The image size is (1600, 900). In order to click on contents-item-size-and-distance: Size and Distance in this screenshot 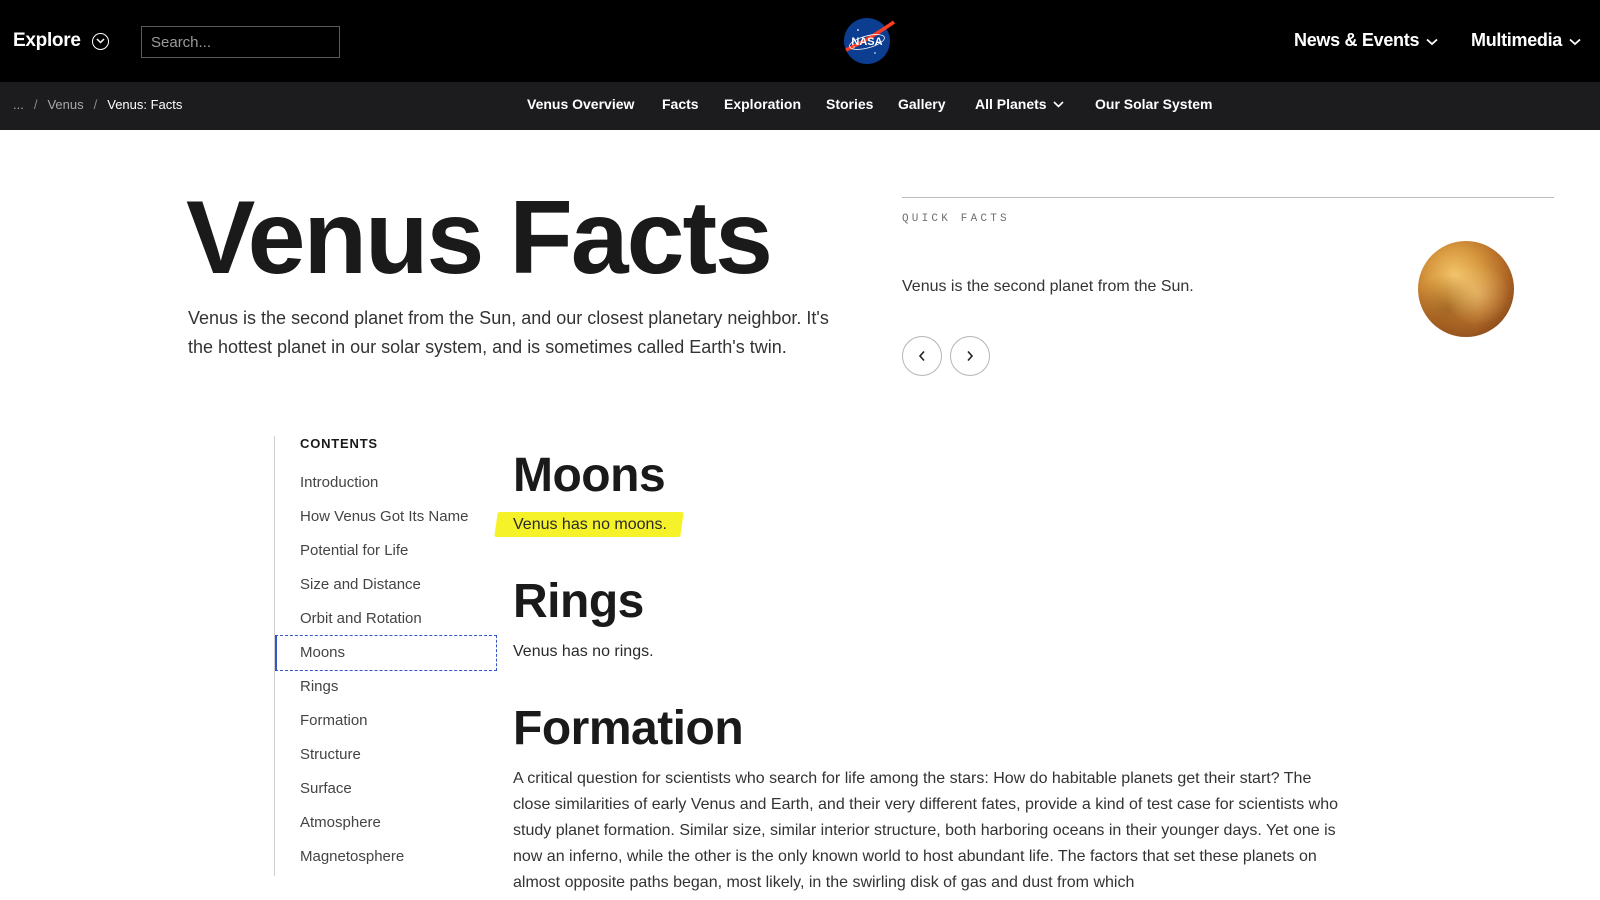, I will do `click(360, 584)`.